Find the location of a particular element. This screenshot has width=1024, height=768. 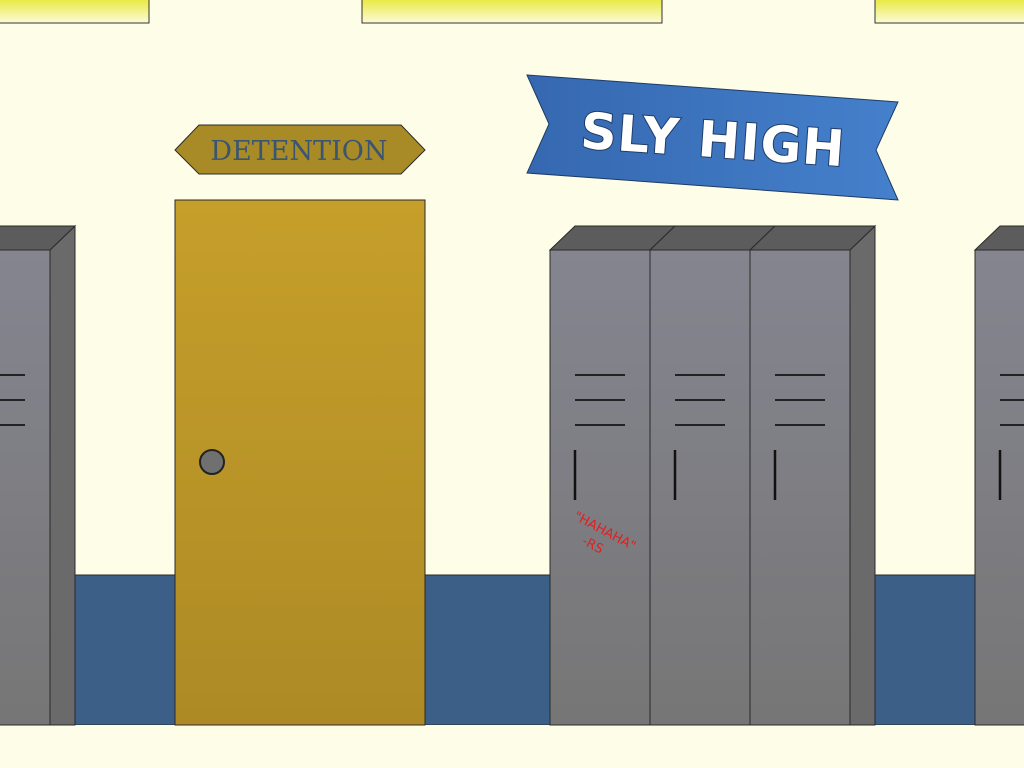

detention-sign-label: DETENTION is located at coordinates (298, 151).